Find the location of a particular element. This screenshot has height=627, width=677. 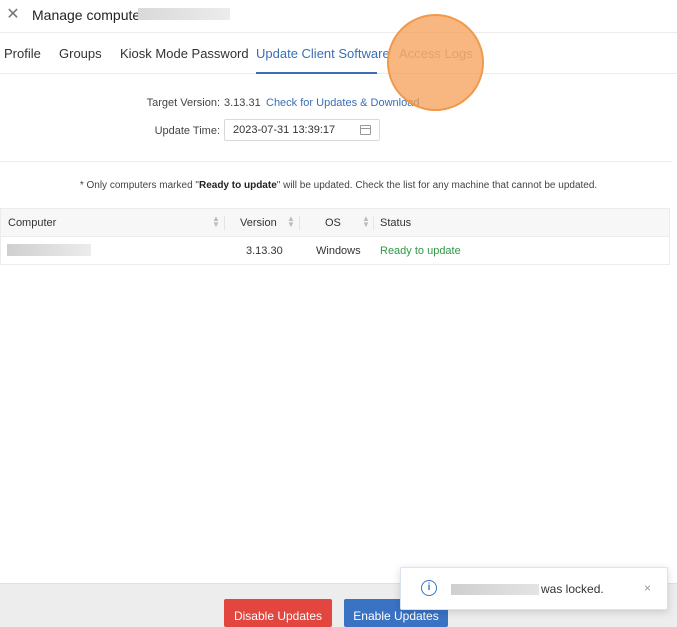

target-version-value: 3.13.31 is located at coordinates (242, 103).